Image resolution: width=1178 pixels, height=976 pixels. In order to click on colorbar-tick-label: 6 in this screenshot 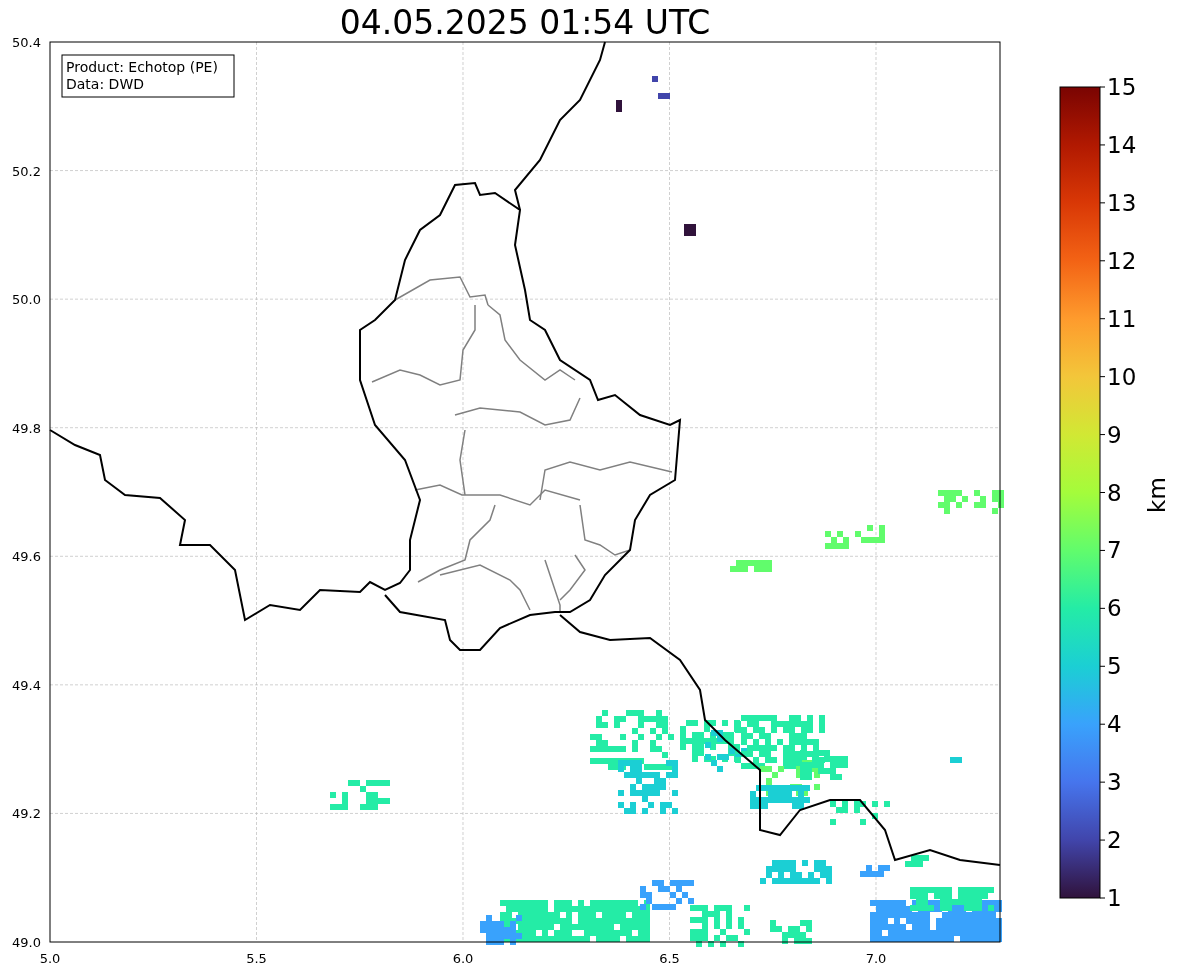, I will do `click(1114, 608)`.